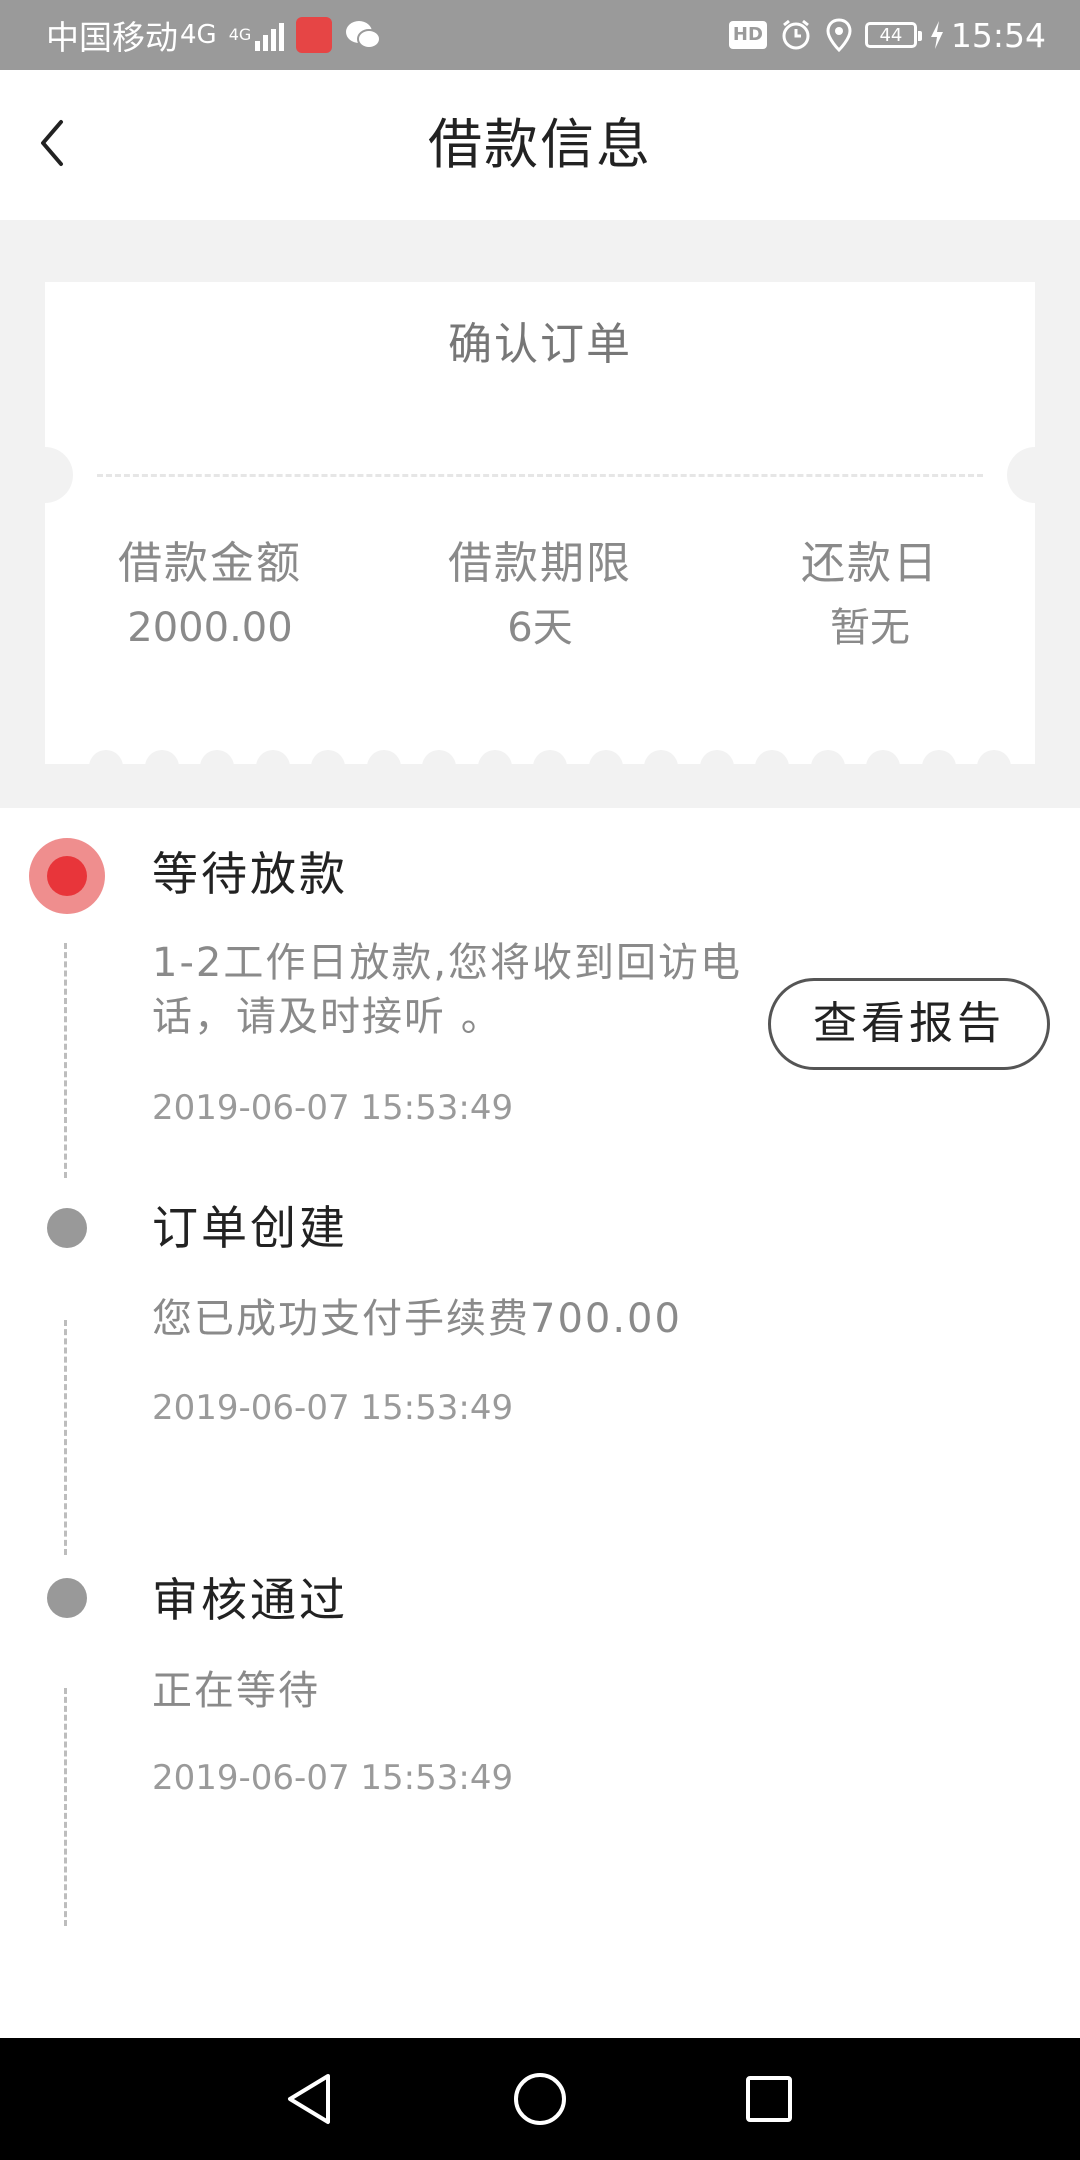  What do you see at coordinates (540, 475) in the screenshot?
I see `ticket-divider` at bounding box center [540, 475].